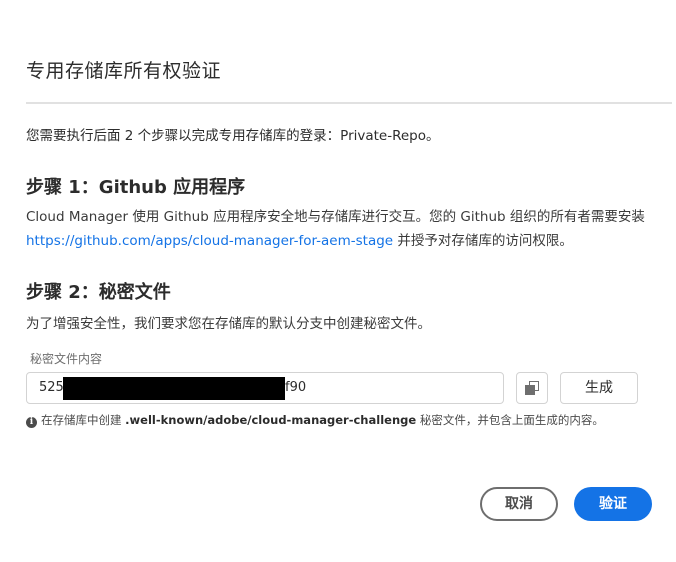 The width and height of the screenshot is (676, 562). Describe the element at coordinates (174, 388) in the screenshot. I see `redaction-bar` at that location.